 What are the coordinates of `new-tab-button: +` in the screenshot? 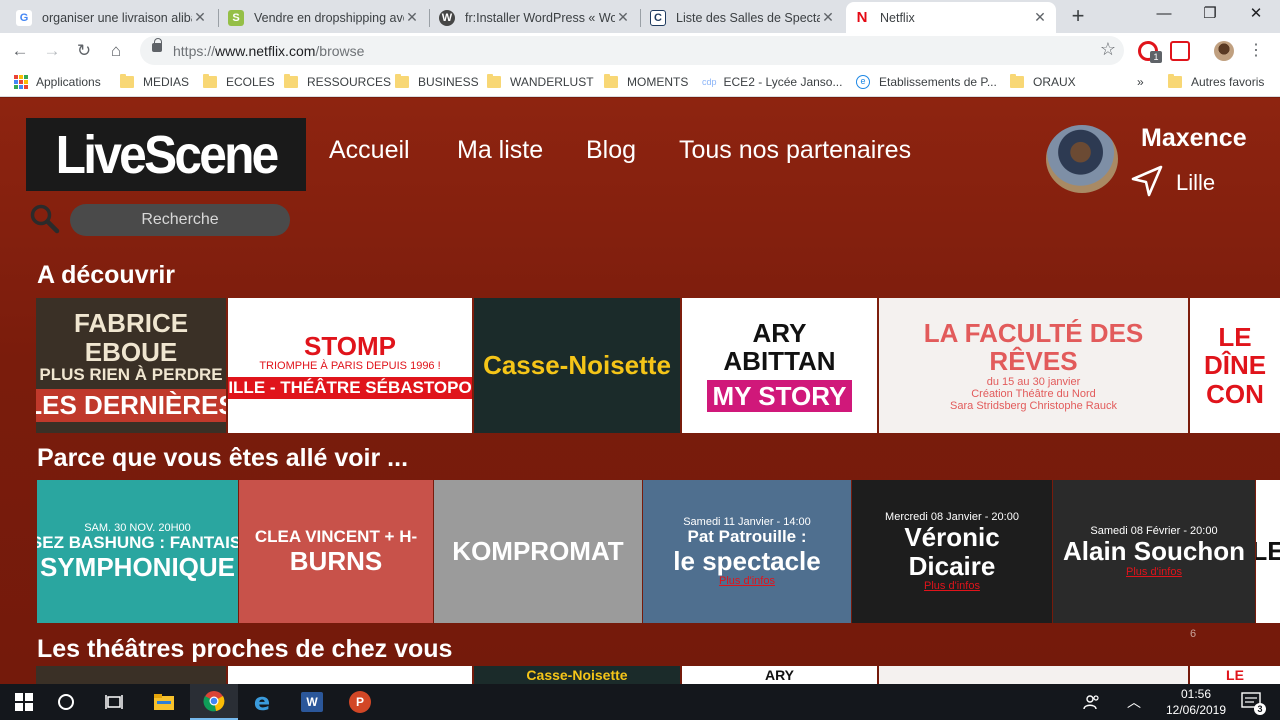 It's located at (1078, 16).